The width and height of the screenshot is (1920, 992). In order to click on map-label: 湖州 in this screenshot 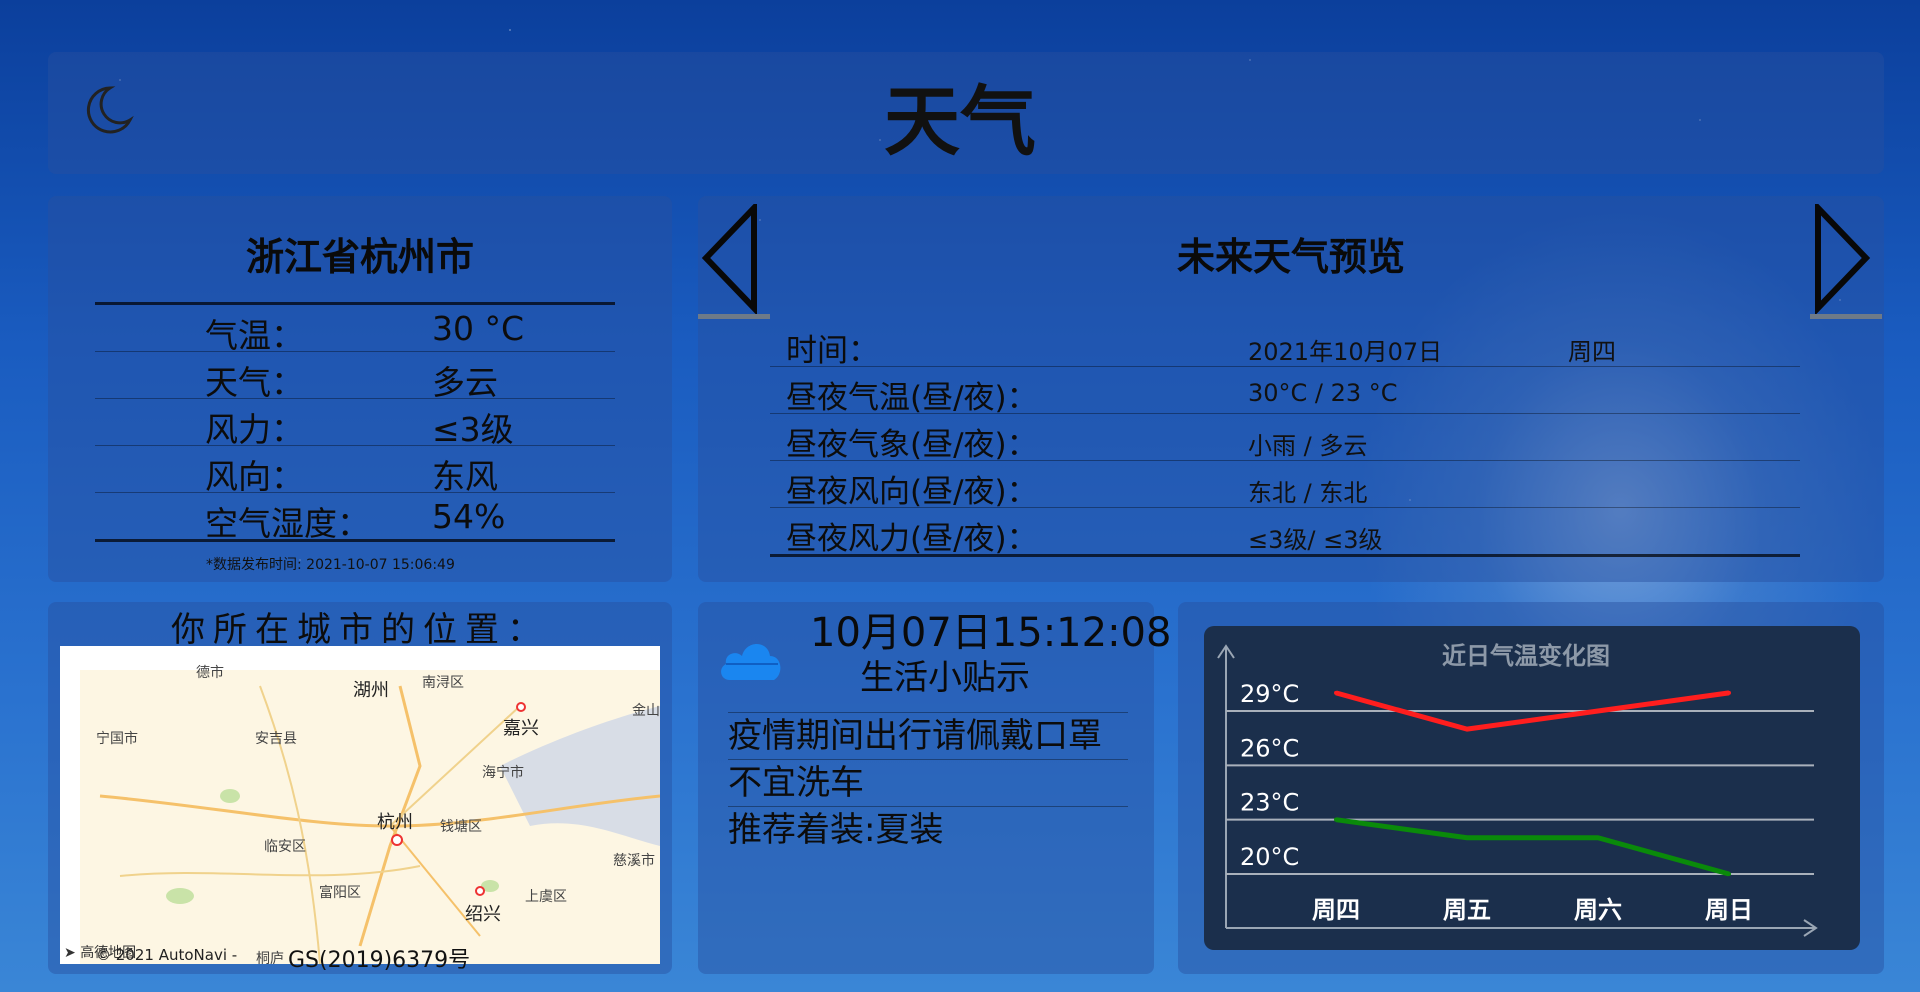, I will do `click(371, 690)`.